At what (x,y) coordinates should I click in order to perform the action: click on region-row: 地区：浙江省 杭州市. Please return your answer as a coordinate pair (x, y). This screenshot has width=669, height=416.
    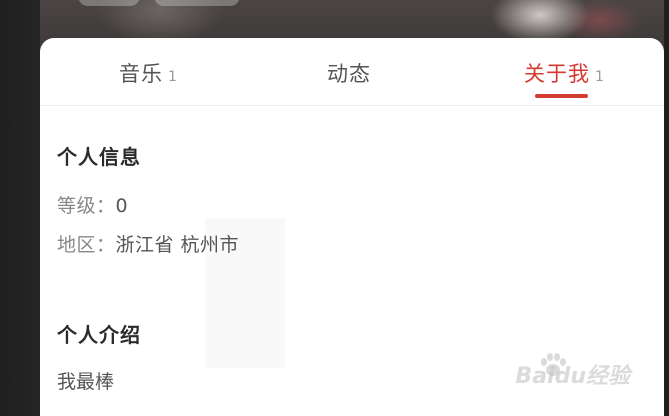
    Looking at the image, I should click on (148, 243).